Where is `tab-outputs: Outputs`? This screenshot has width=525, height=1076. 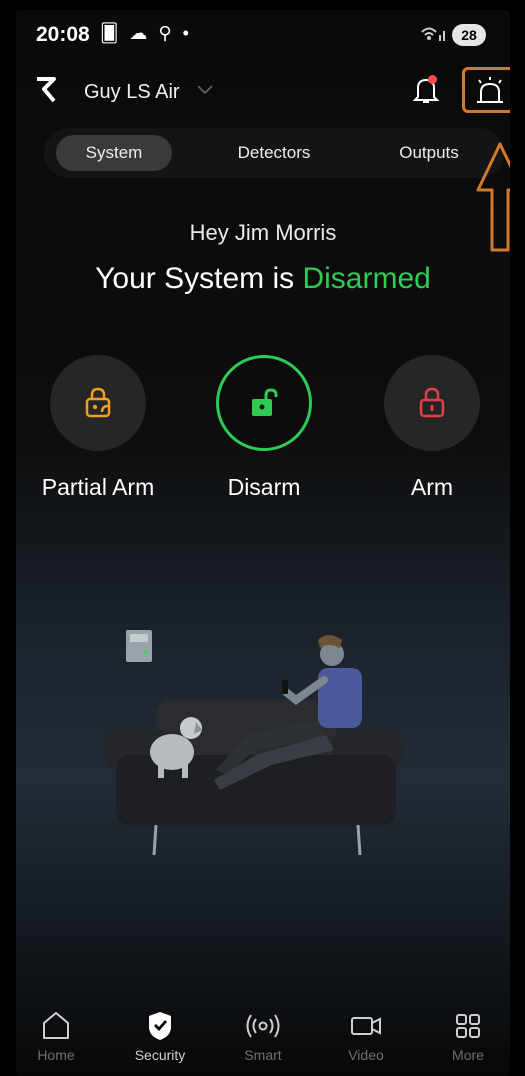
tab-outputs: Outputs is located at coordinates (429, 153).